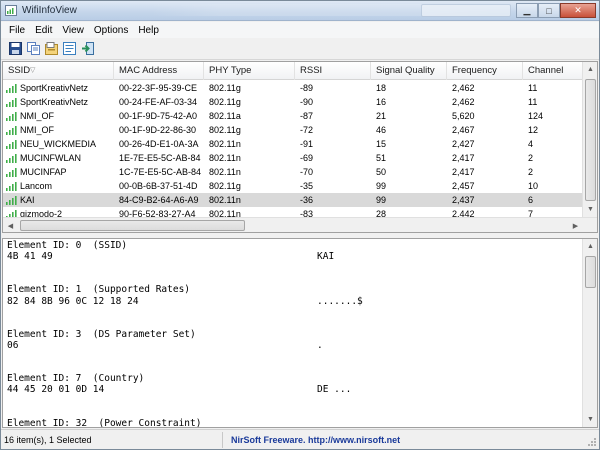  Describe the element at coordinates (466, 10) in the screenshot. I see `background-search-box` at that location.